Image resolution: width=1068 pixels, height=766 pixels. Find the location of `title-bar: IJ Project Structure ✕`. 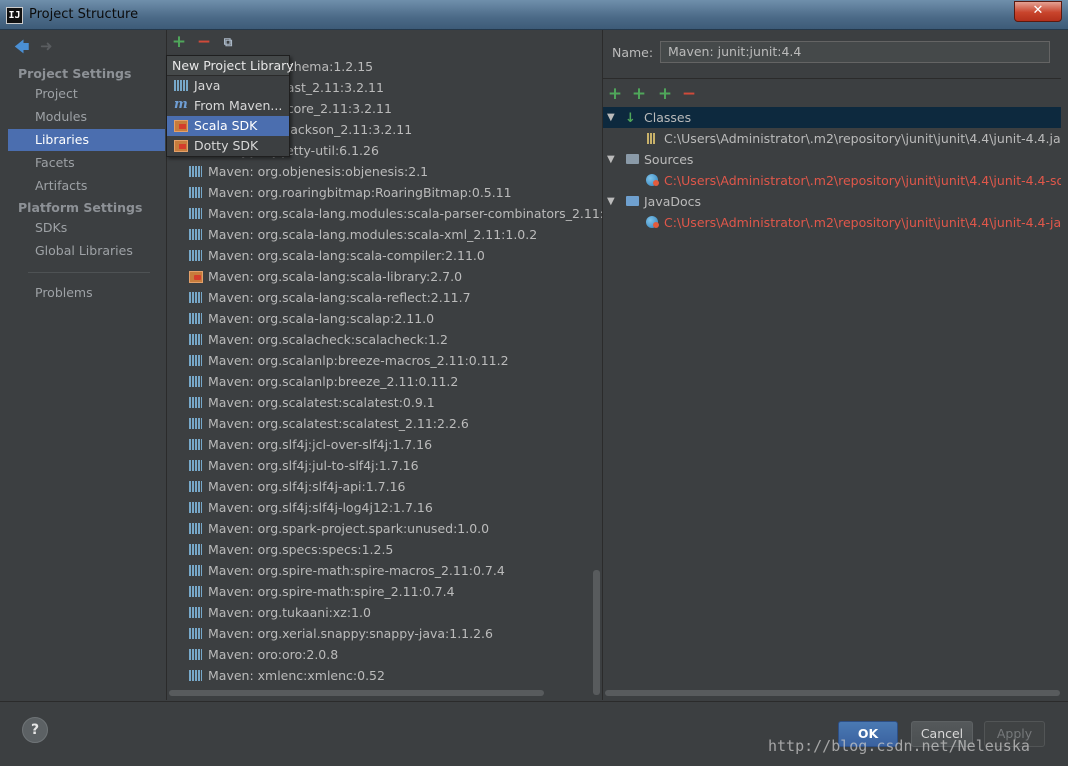

title-bar: IJ Project Structure ✕ is located at coordinates (534, 15).